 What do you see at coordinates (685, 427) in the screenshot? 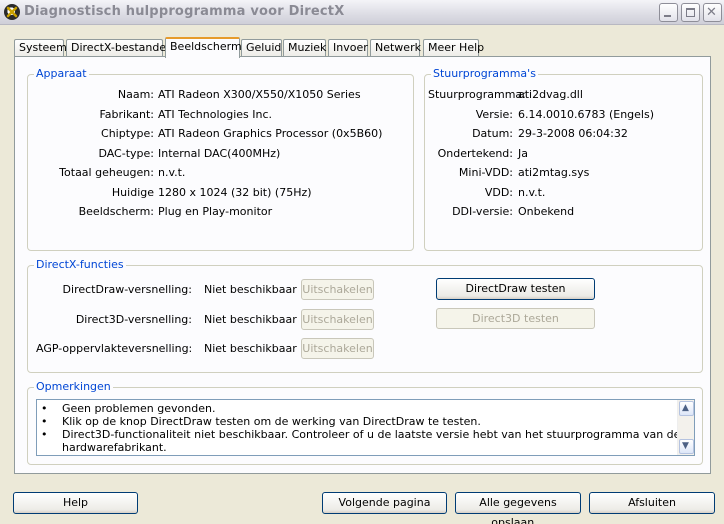
I see `notes-scrollbar: ▲ ▼` at bounding box center [685, 427].